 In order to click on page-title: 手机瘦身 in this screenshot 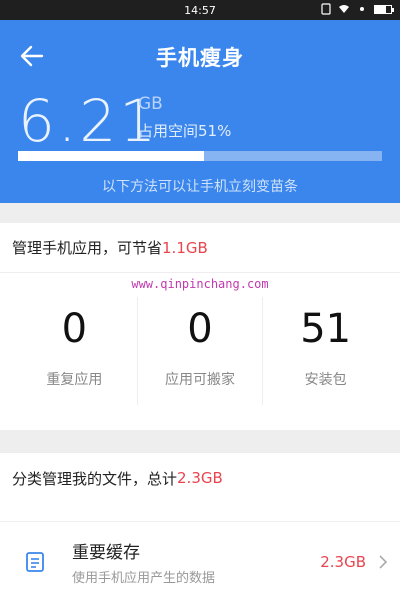, I will do `click(200, 58)`.